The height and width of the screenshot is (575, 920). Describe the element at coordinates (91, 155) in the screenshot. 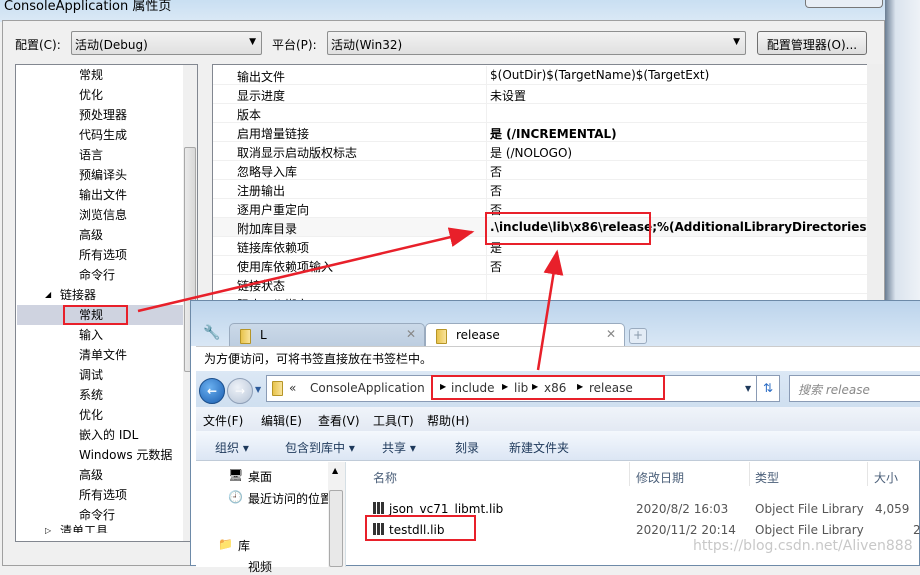

I see `tree-item: 语言` at that location.